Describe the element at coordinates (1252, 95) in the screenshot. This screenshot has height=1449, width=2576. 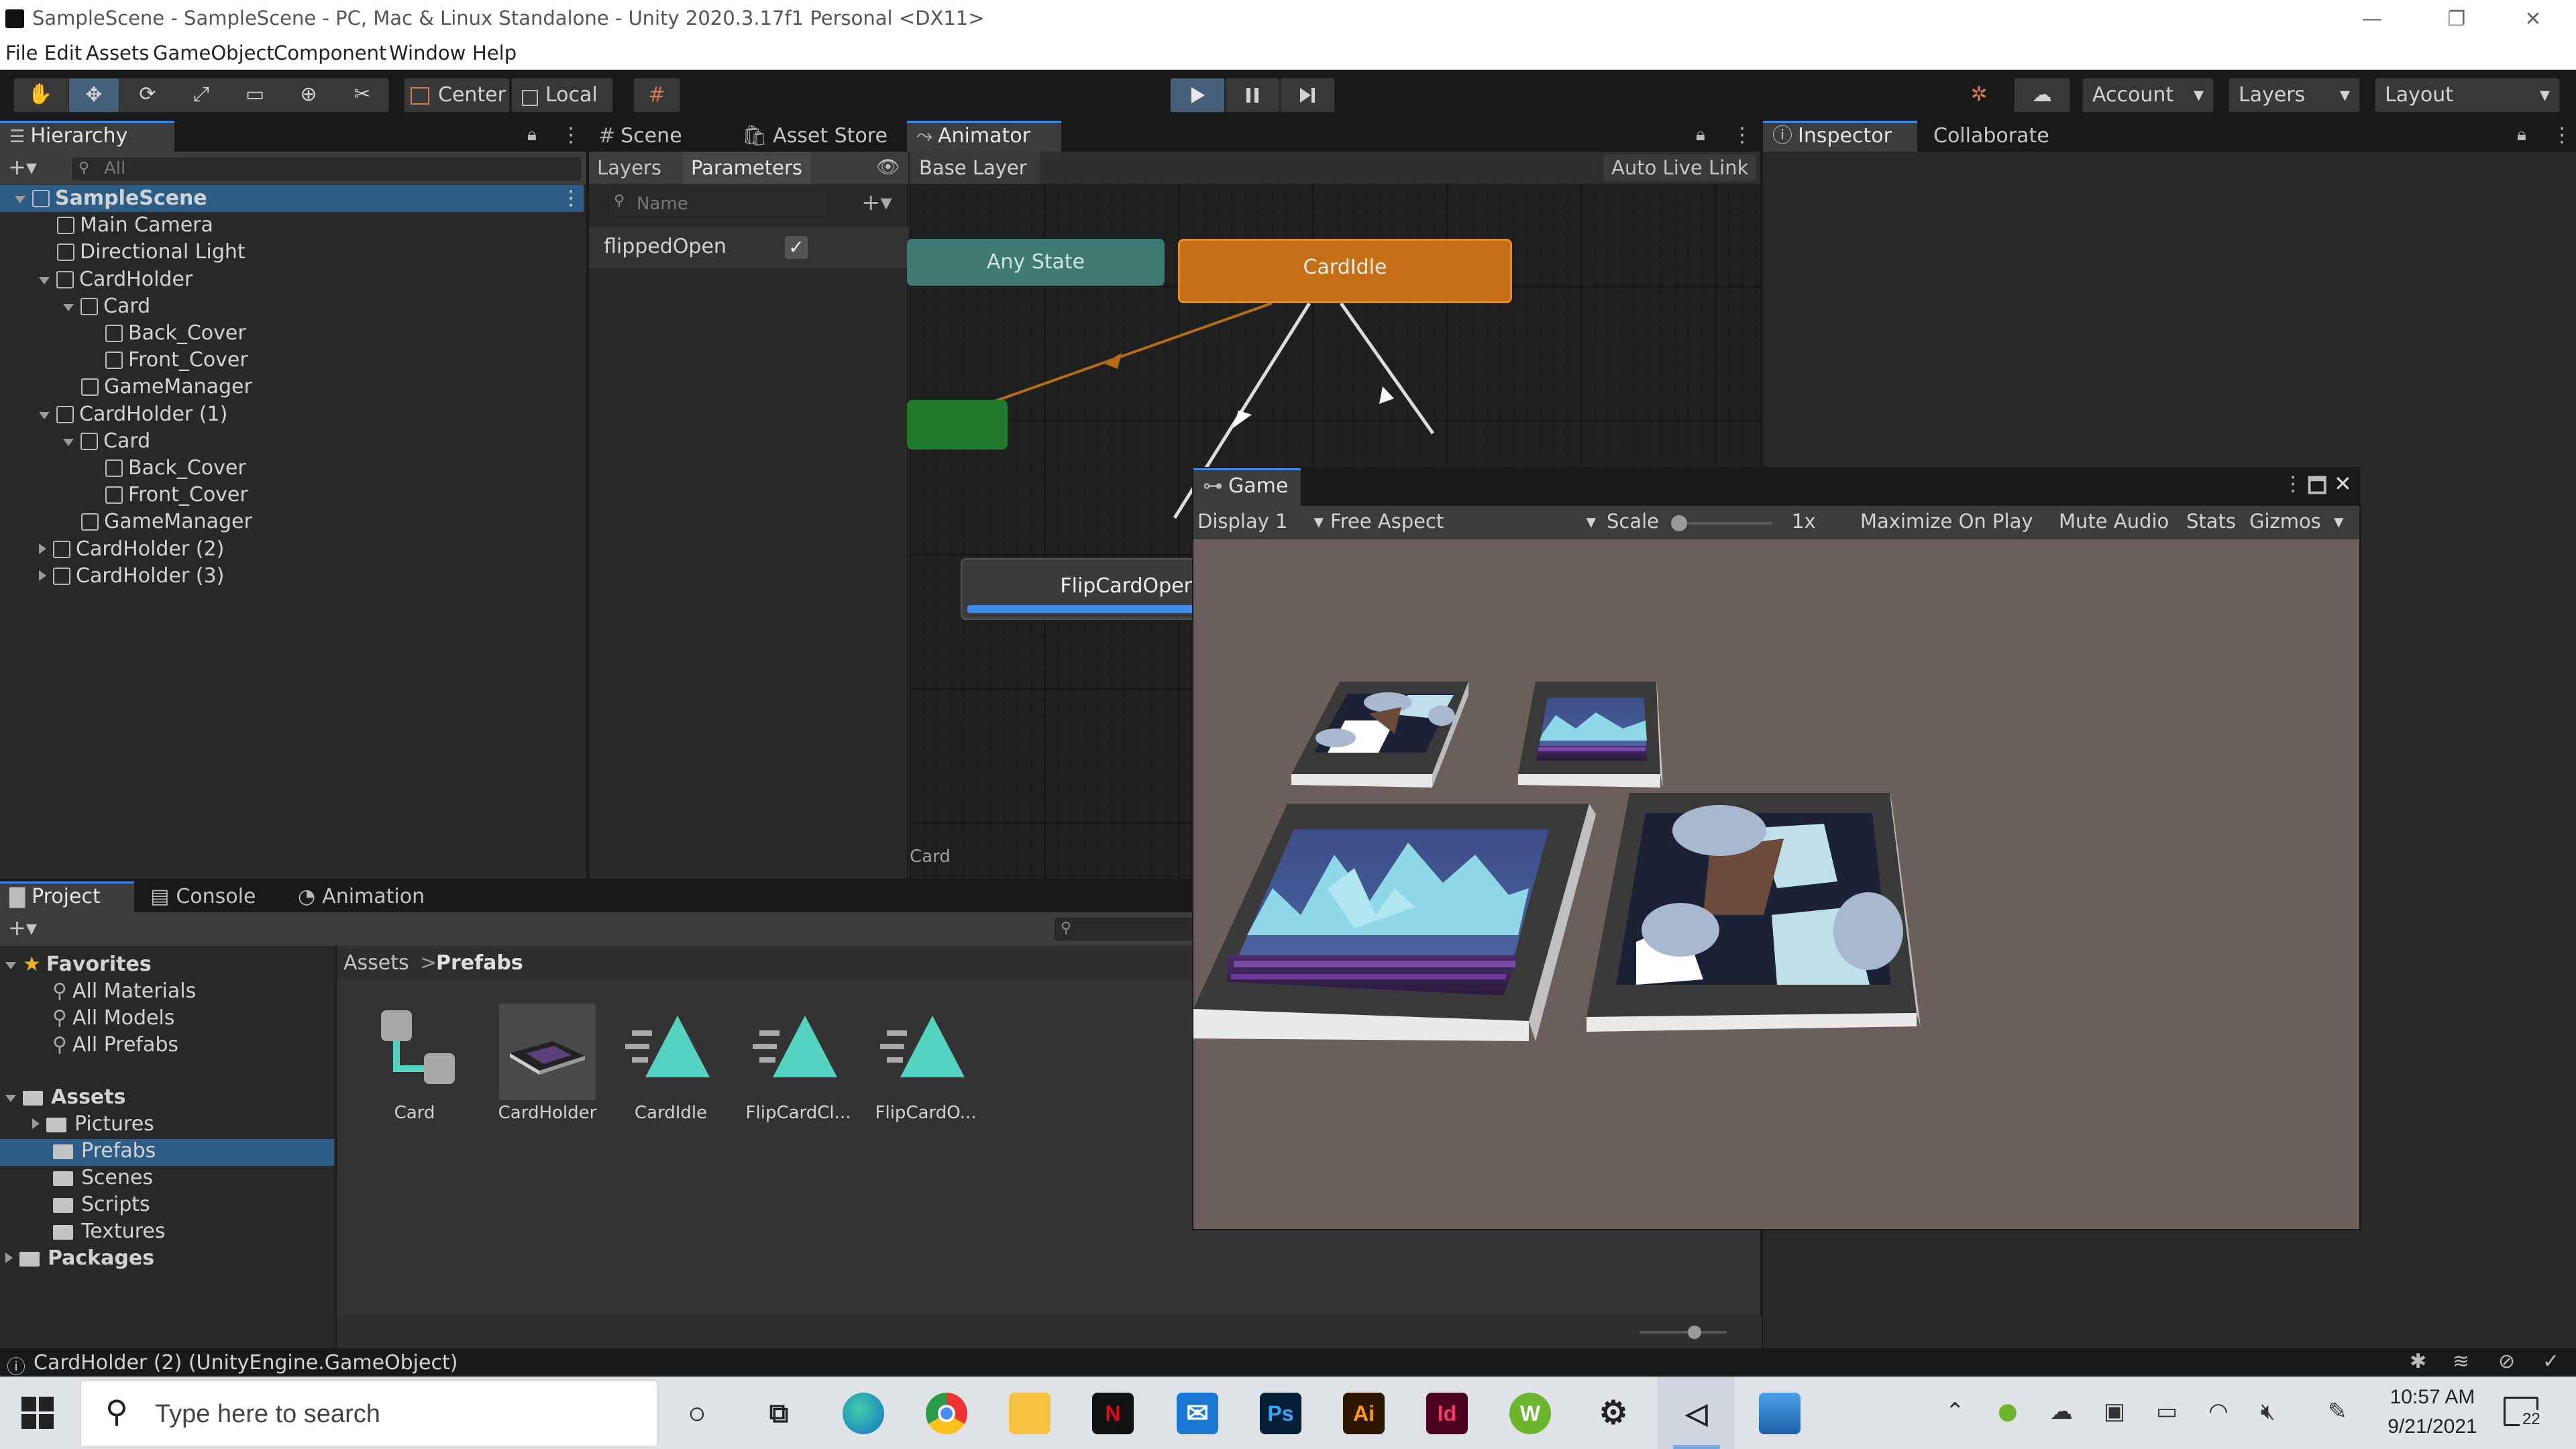
I see `pause-button` at that location.